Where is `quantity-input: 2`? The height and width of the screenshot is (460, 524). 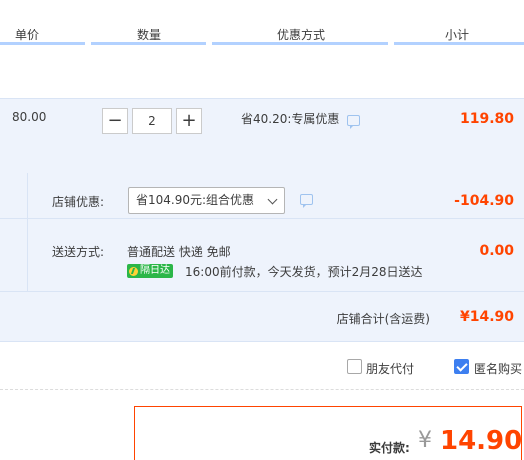 quantity-input: 2 is located at coordinates (152, 121).